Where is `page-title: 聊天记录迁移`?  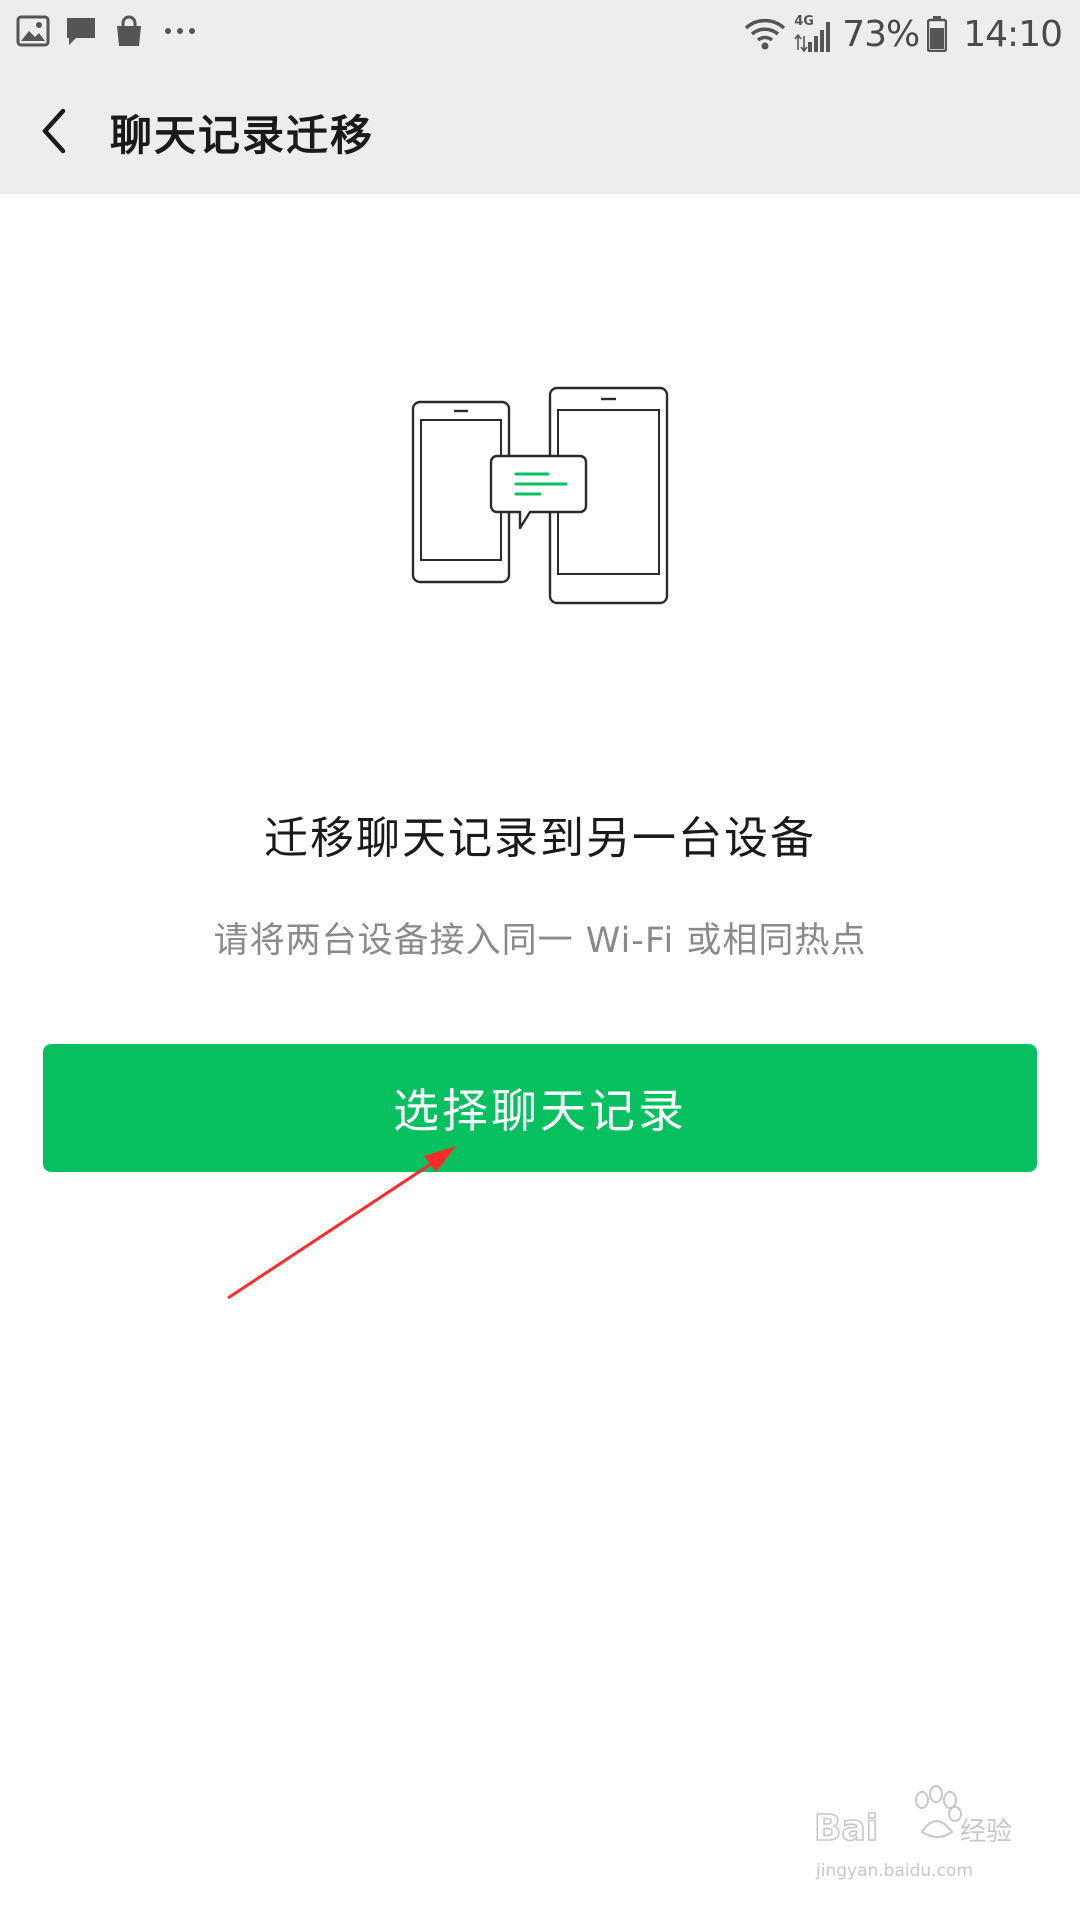 page-title: 聊天记录迁移 is located at coordinates (242, 135).